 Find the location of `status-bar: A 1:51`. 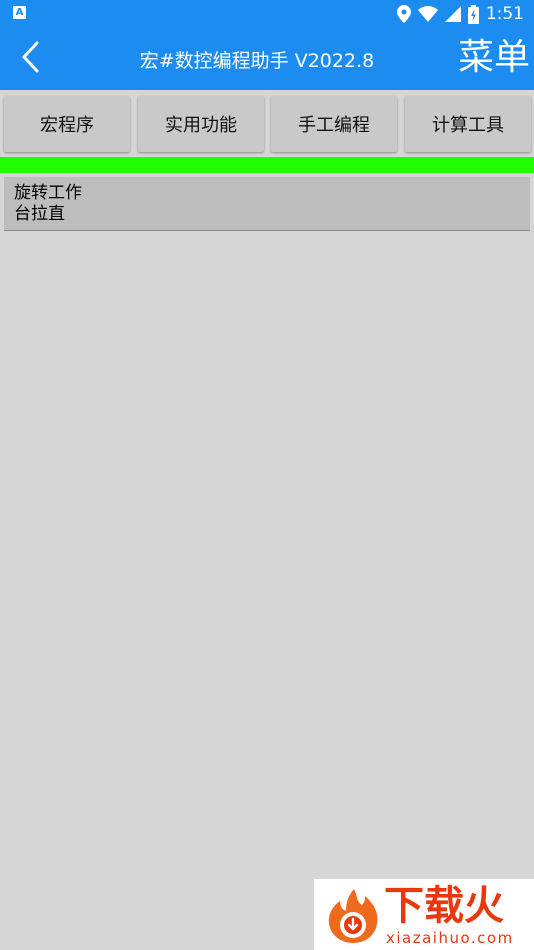

status-bar: A 1:51 is located at coordinates (267, 14).